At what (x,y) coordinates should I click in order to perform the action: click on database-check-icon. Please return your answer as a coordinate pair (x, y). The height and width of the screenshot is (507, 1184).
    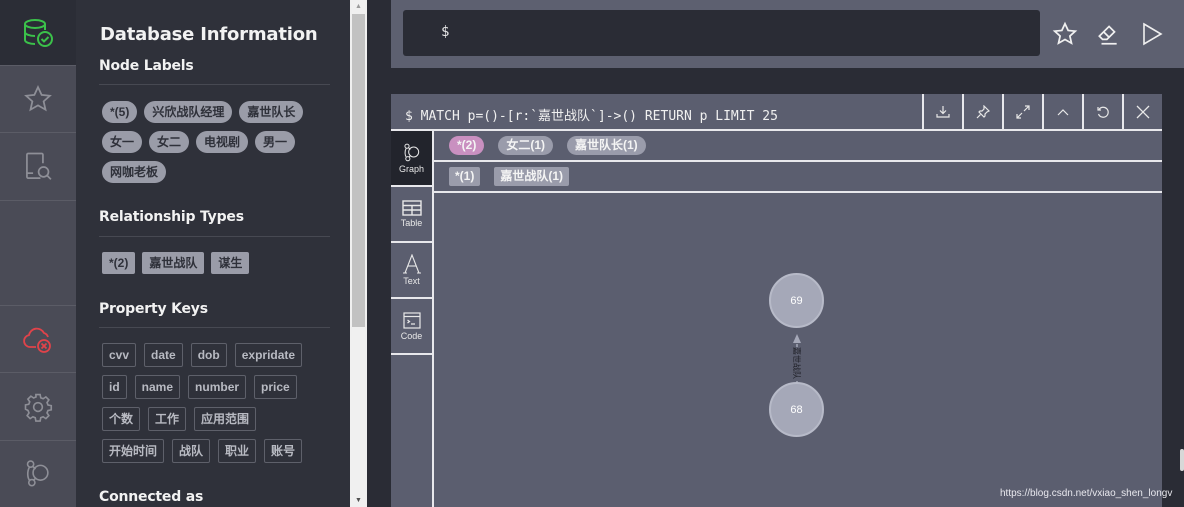
    Looking at the image, I should click on (38, 32).